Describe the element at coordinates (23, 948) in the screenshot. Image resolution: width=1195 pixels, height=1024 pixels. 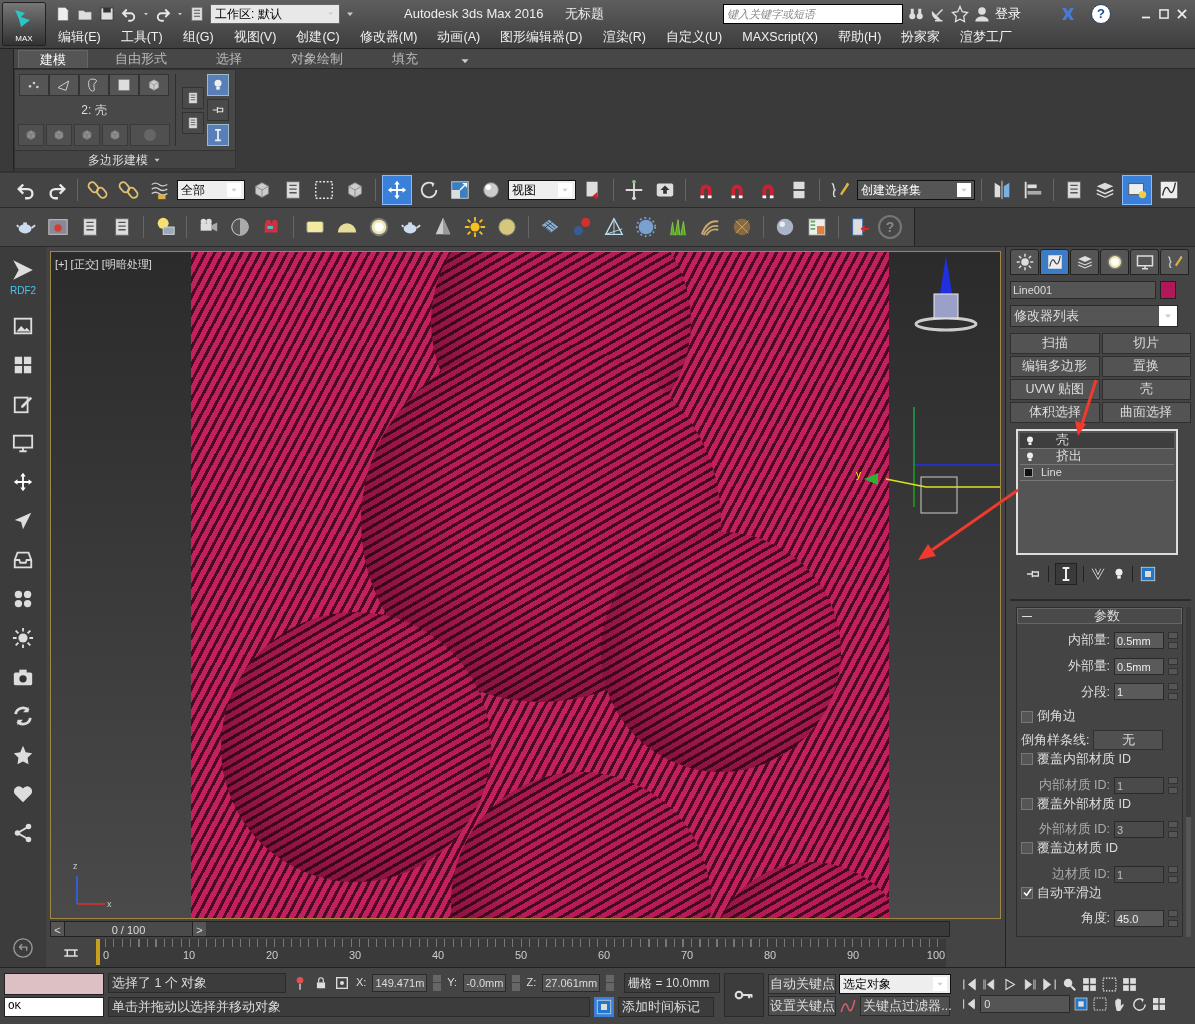
I see `back-icon` at that location.